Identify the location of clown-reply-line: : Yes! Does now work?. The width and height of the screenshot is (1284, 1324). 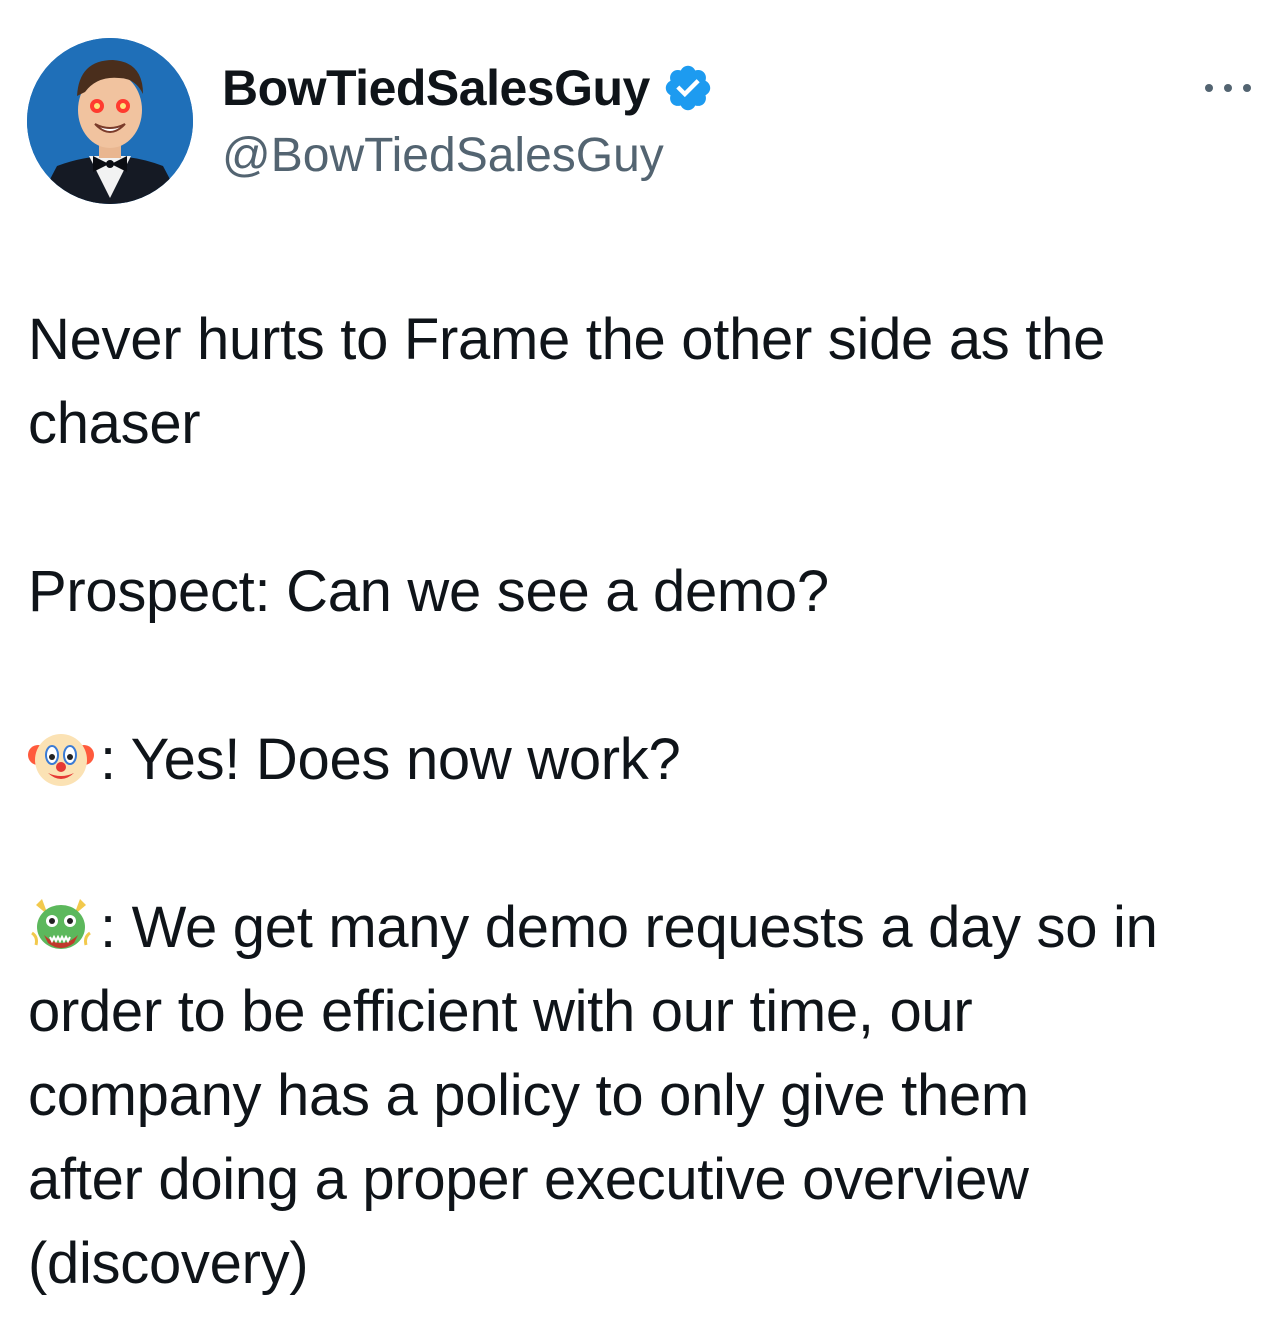
(646, 760).